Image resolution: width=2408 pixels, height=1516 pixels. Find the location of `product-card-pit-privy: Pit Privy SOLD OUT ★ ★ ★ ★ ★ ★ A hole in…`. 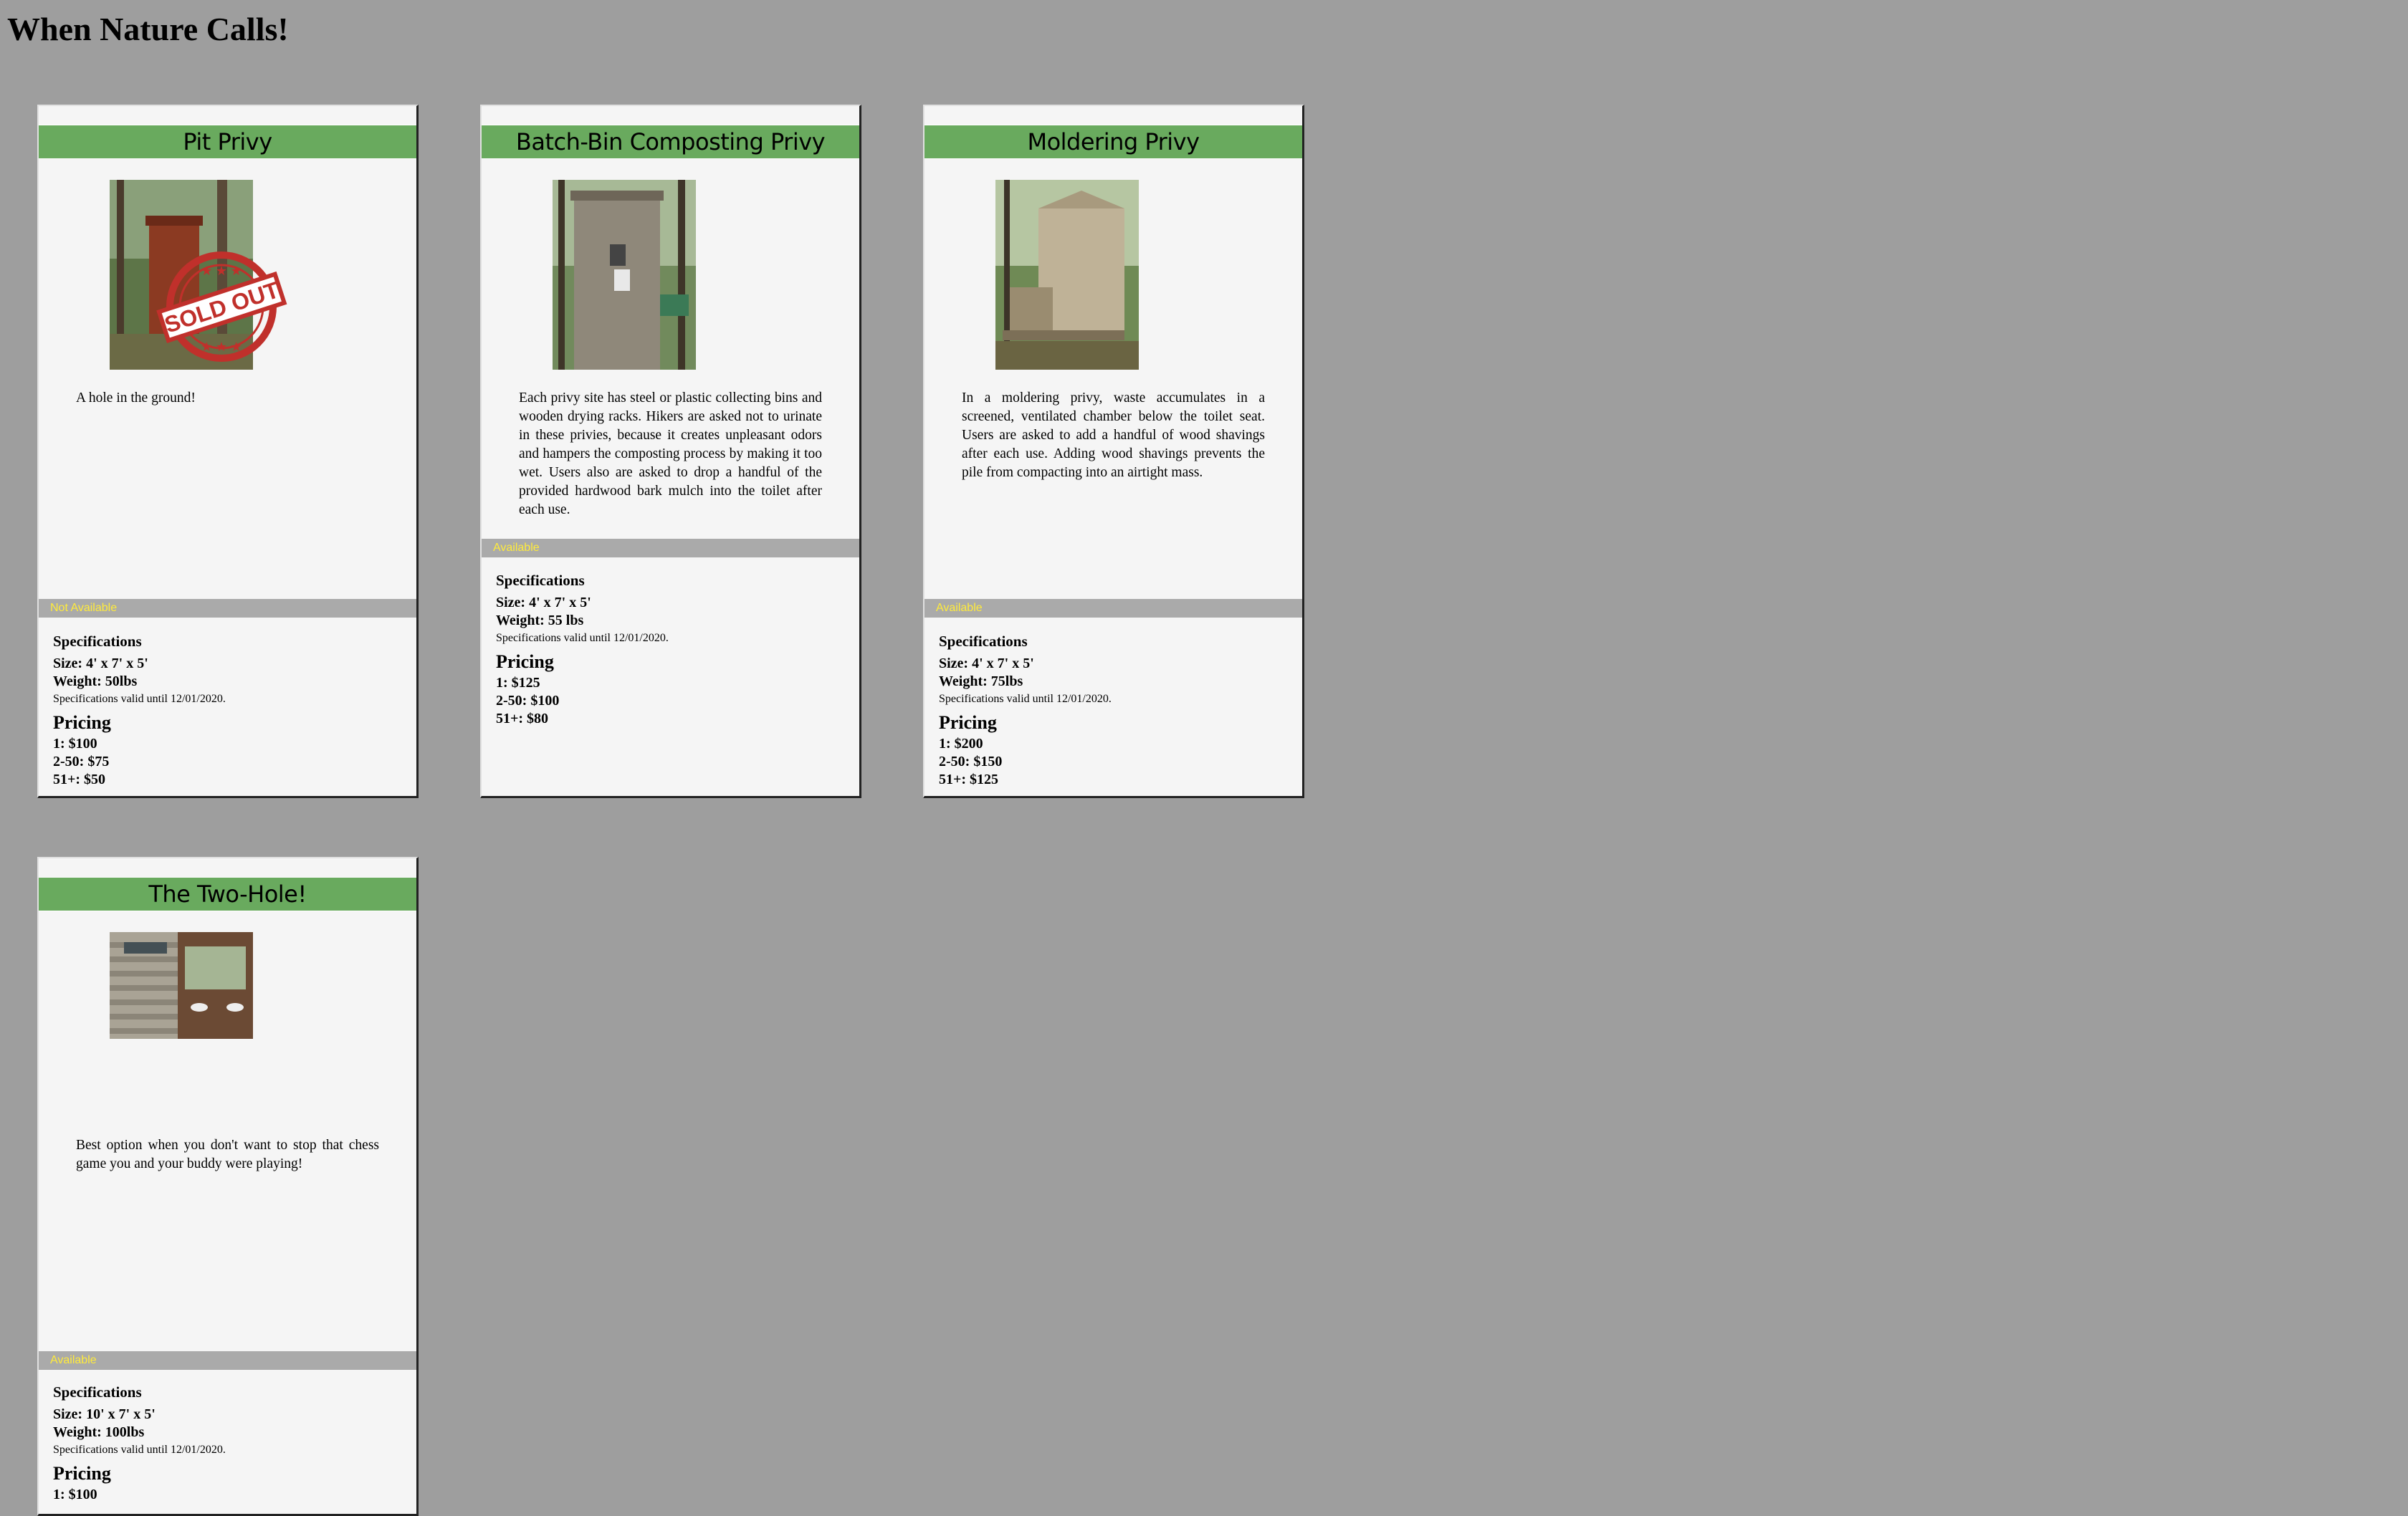

product-card-pit-privy: Pit Privy SOLD OUT ★ ★ ★ ★ ★ ★ A hole in… is located at coordinates (228, 451).